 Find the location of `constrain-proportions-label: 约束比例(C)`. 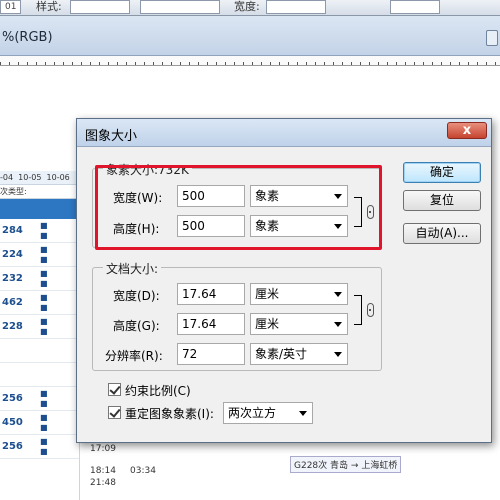

constrain-proportions-label: 约束比例(C) is located at coordinates (158, 391).